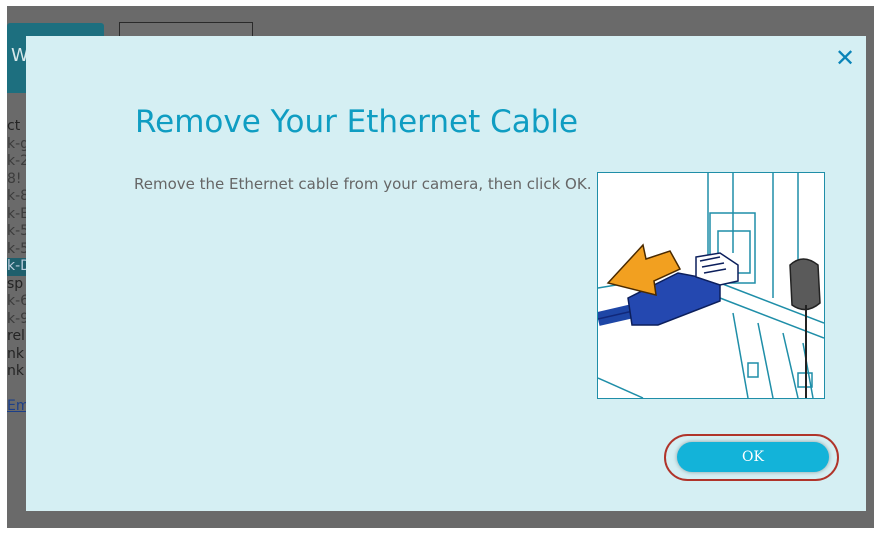  I want to click on background-list-item: sp, so click(15, 283).